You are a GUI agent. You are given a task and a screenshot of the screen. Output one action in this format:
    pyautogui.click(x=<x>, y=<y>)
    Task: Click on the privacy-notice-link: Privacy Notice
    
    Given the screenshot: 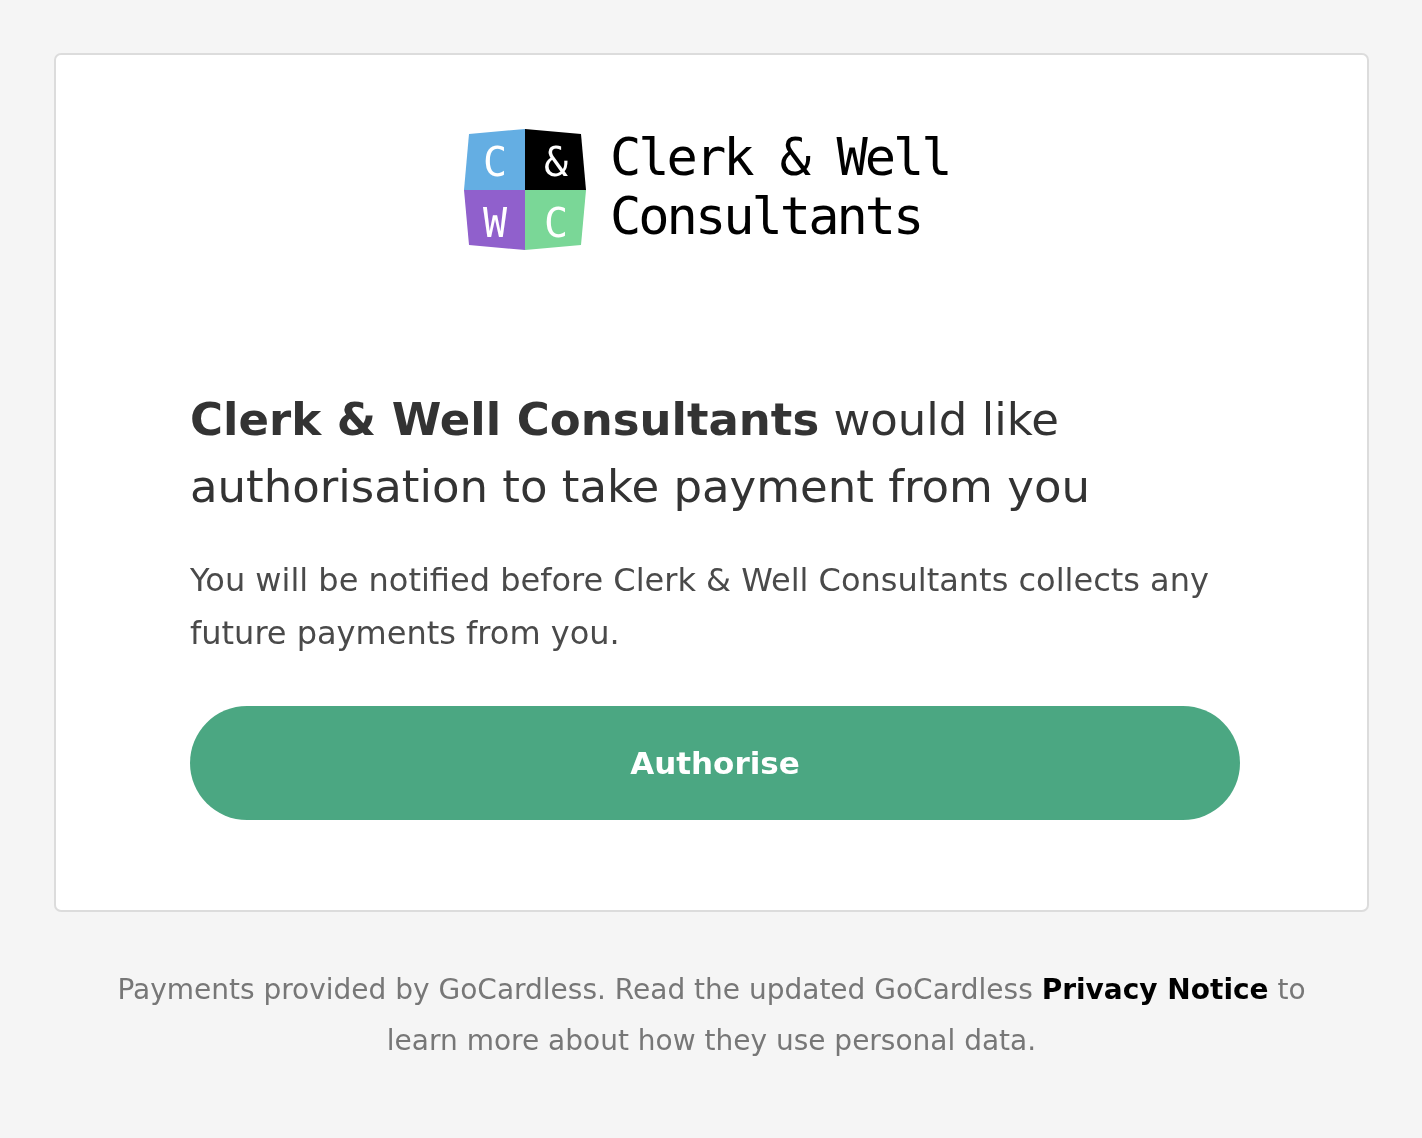 What is the action you would take?
    pyautogui.click(x=1155, y=989)
    